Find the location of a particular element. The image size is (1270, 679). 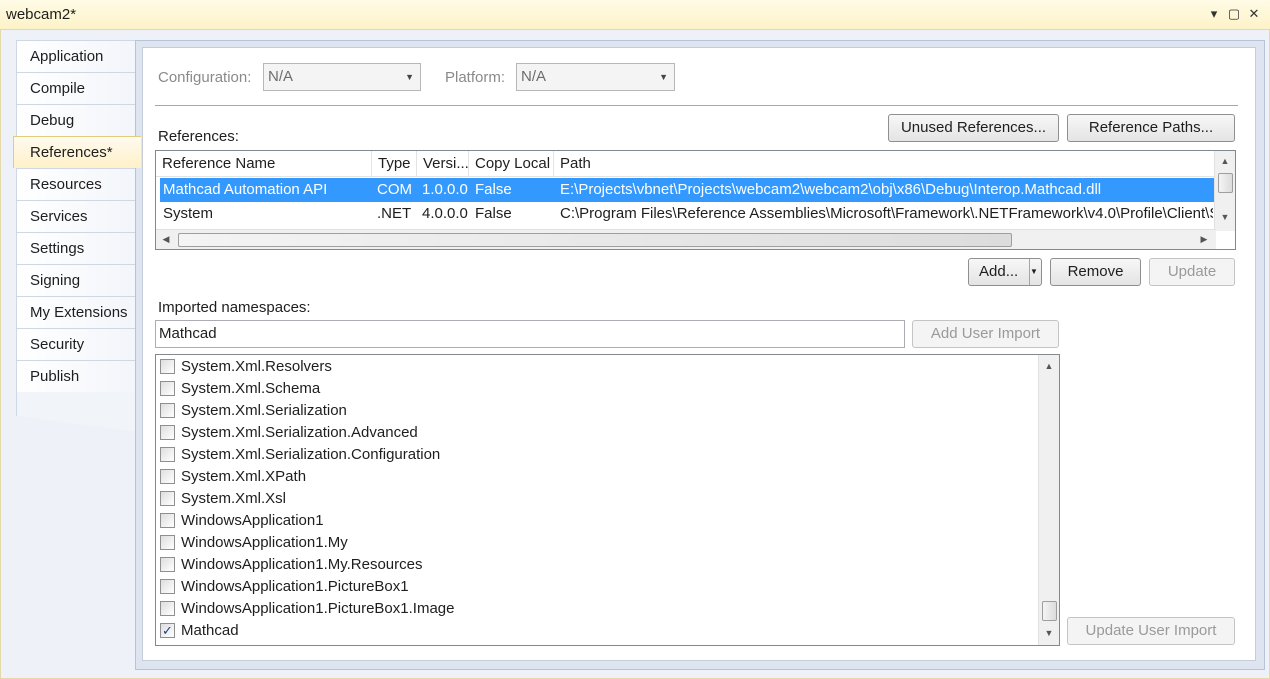

tab-publish: Publish is located at coordinates (78, 376).